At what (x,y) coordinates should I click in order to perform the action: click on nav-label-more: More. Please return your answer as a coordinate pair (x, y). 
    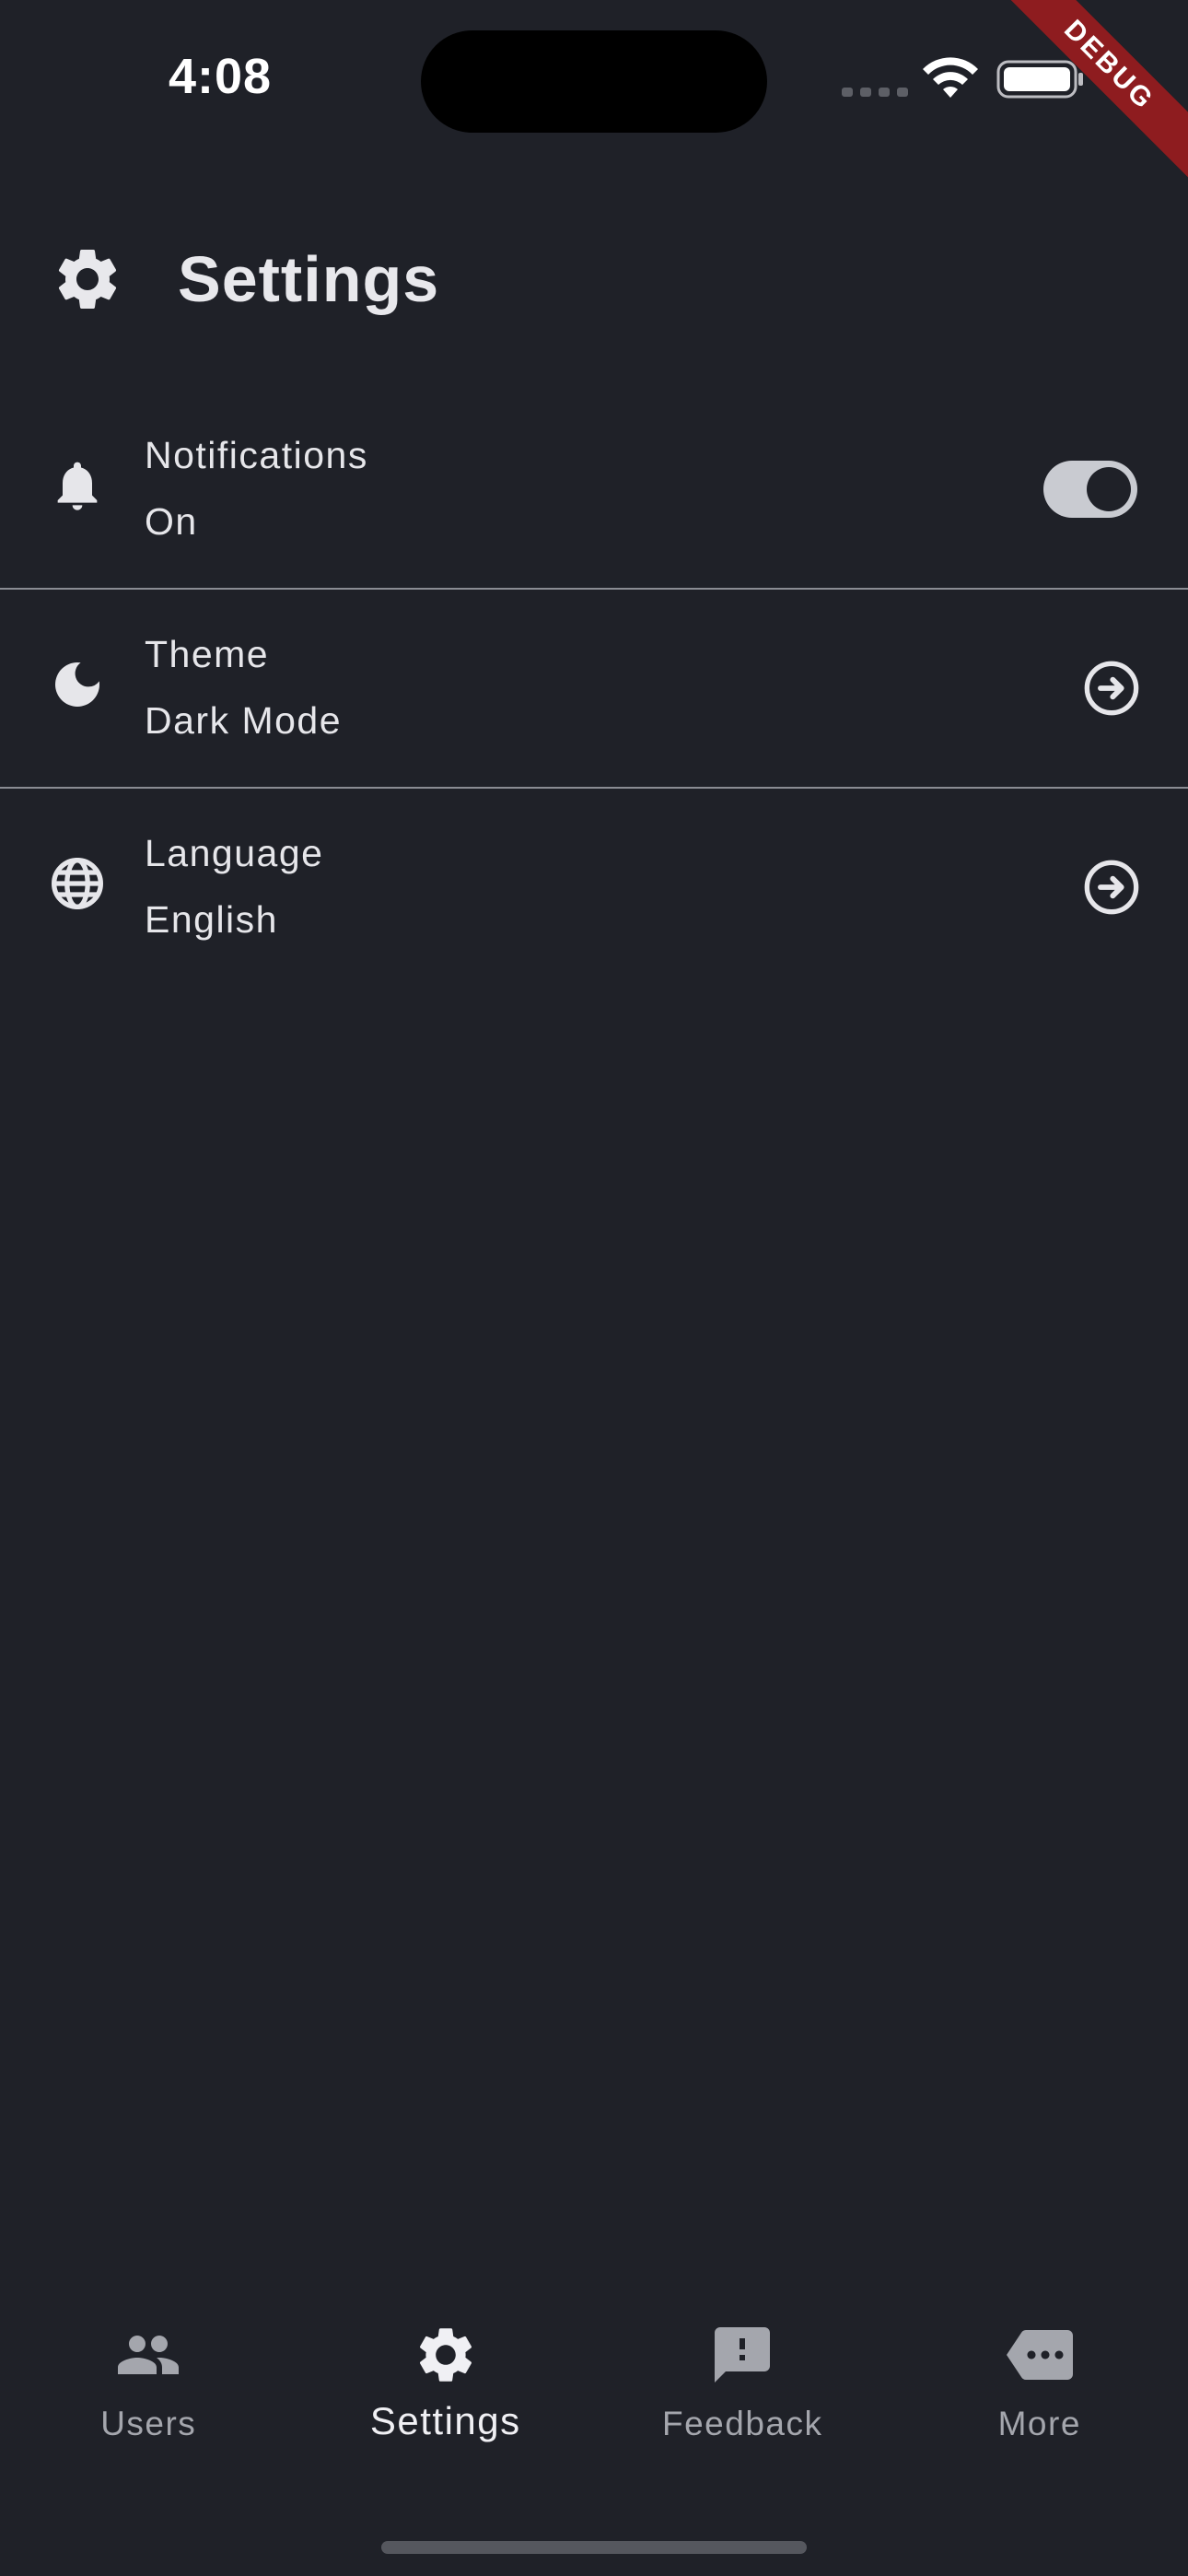
    Looking at the image, I should click on (1039, 2423).